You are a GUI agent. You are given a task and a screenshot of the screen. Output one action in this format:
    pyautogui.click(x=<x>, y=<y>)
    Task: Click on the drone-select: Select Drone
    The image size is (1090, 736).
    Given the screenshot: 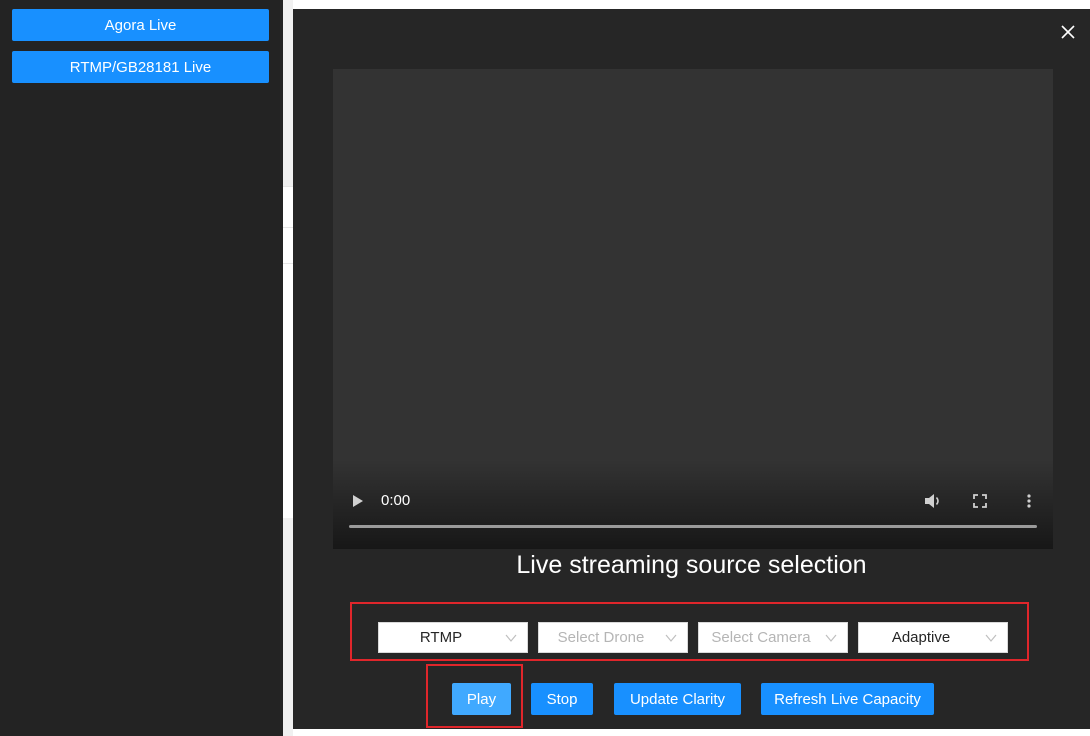 What is the action you would take?
    pyautogui.click(x=613, y=637)
    